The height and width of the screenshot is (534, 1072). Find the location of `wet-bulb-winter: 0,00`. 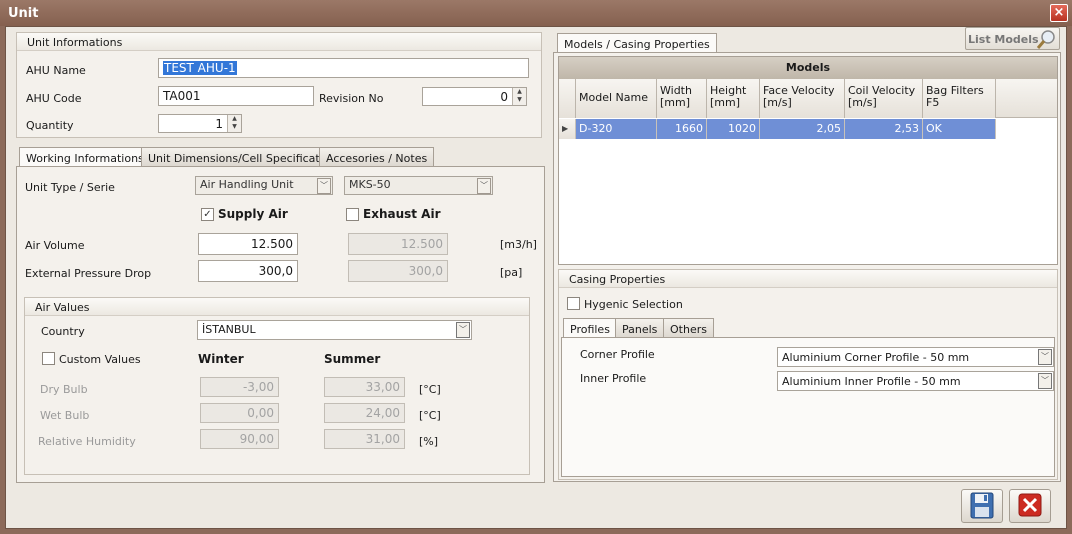

wet-bulb-winter: 0,00 is located at coordinates (239, 413).